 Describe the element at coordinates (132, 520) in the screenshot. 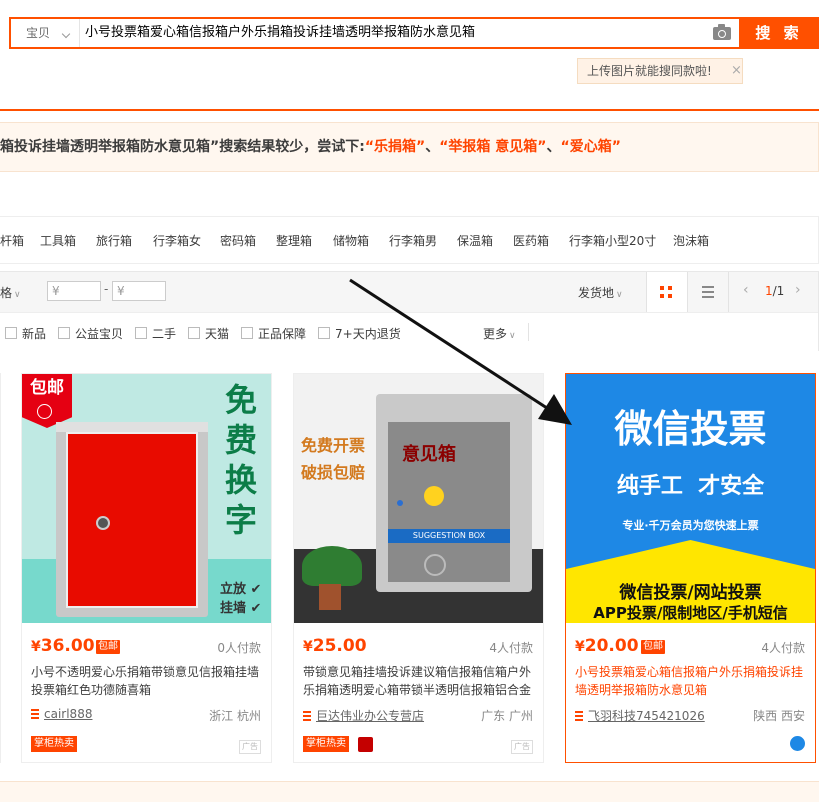

I see `box-door` at that location.